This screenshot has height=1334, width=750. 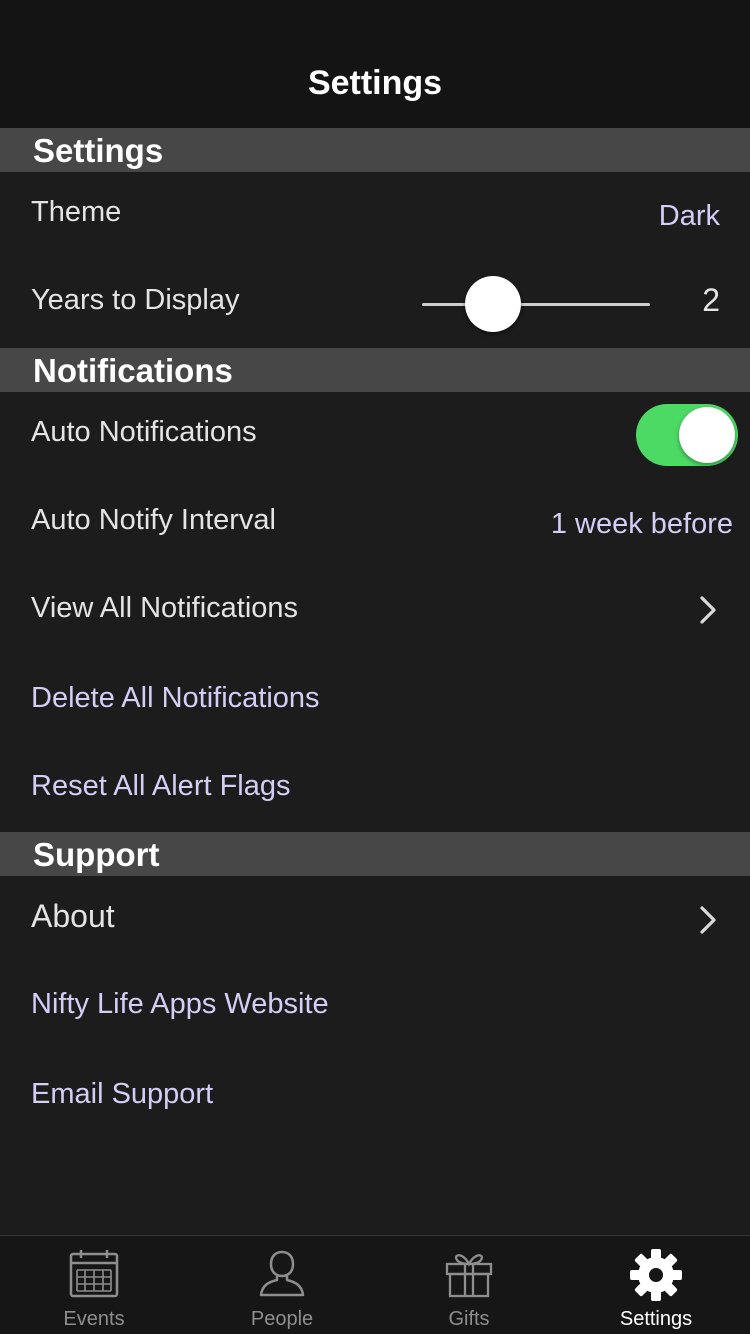 I want to click on tab-events: Events, so click(x=94, y=1285).